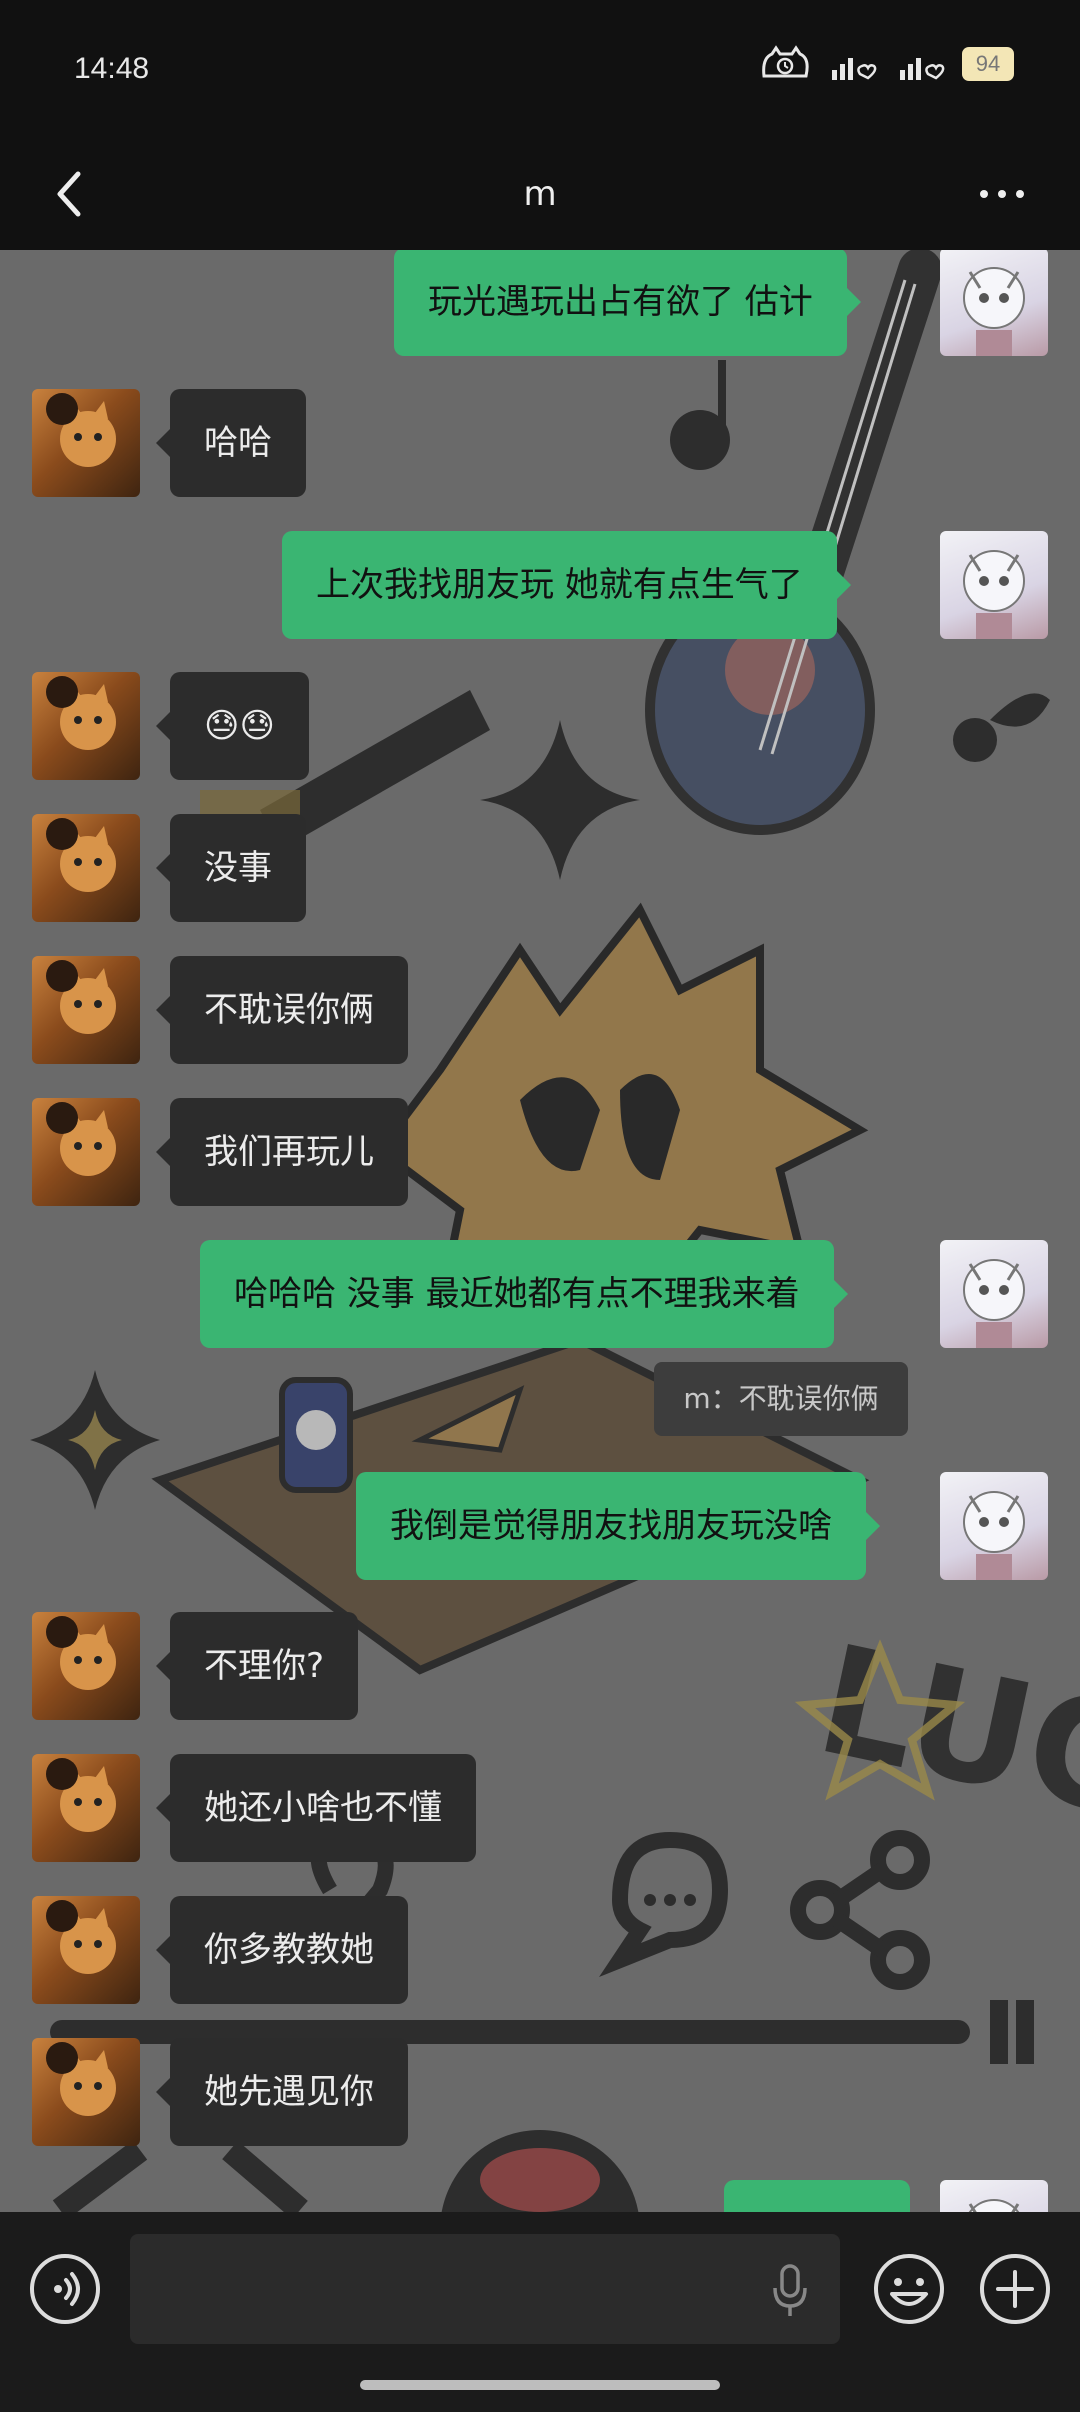  Describe the element at coordinates (282, 1950) in the screenshot. I see `message-bubble-in: 你多教教她` at that location.